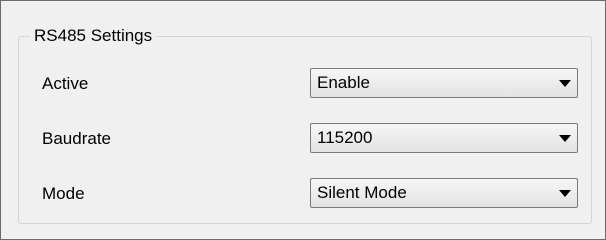 The image size is (606, 240). I want to click on active-label: Active, so click(65, 83).